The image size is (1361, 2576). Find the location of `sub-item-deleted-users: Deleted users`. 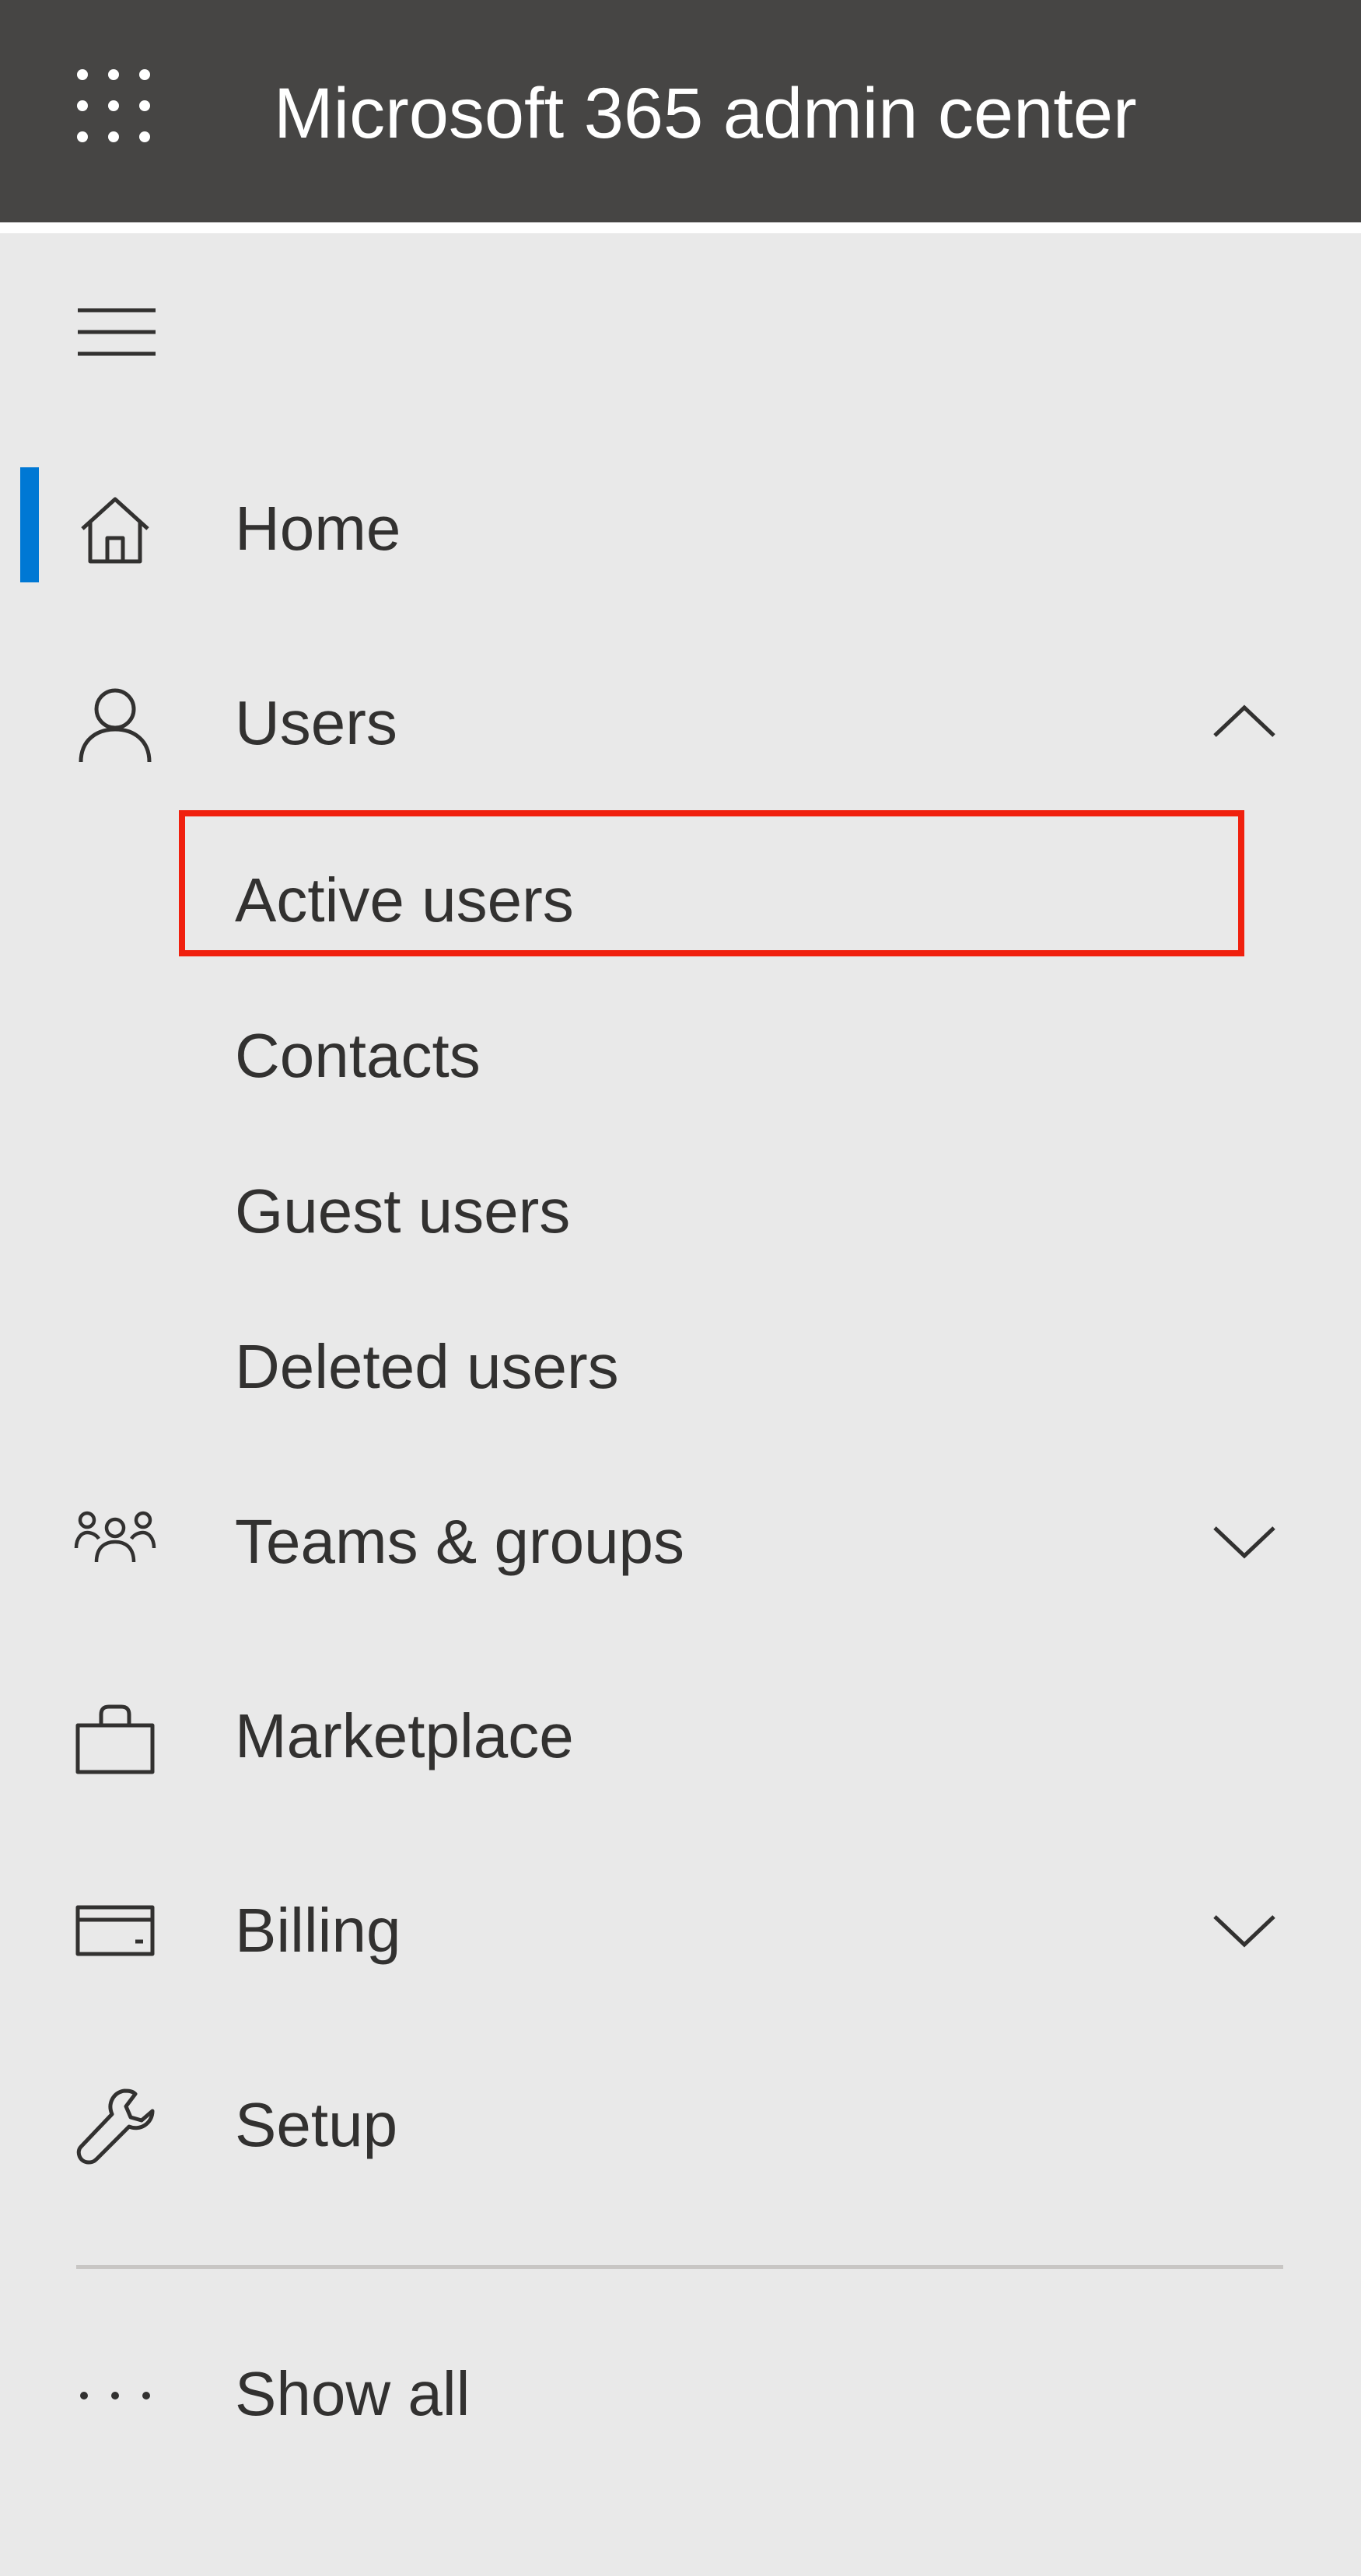

sub-item-deleted-users: Deleted users is located at coordinates (681, 1367).